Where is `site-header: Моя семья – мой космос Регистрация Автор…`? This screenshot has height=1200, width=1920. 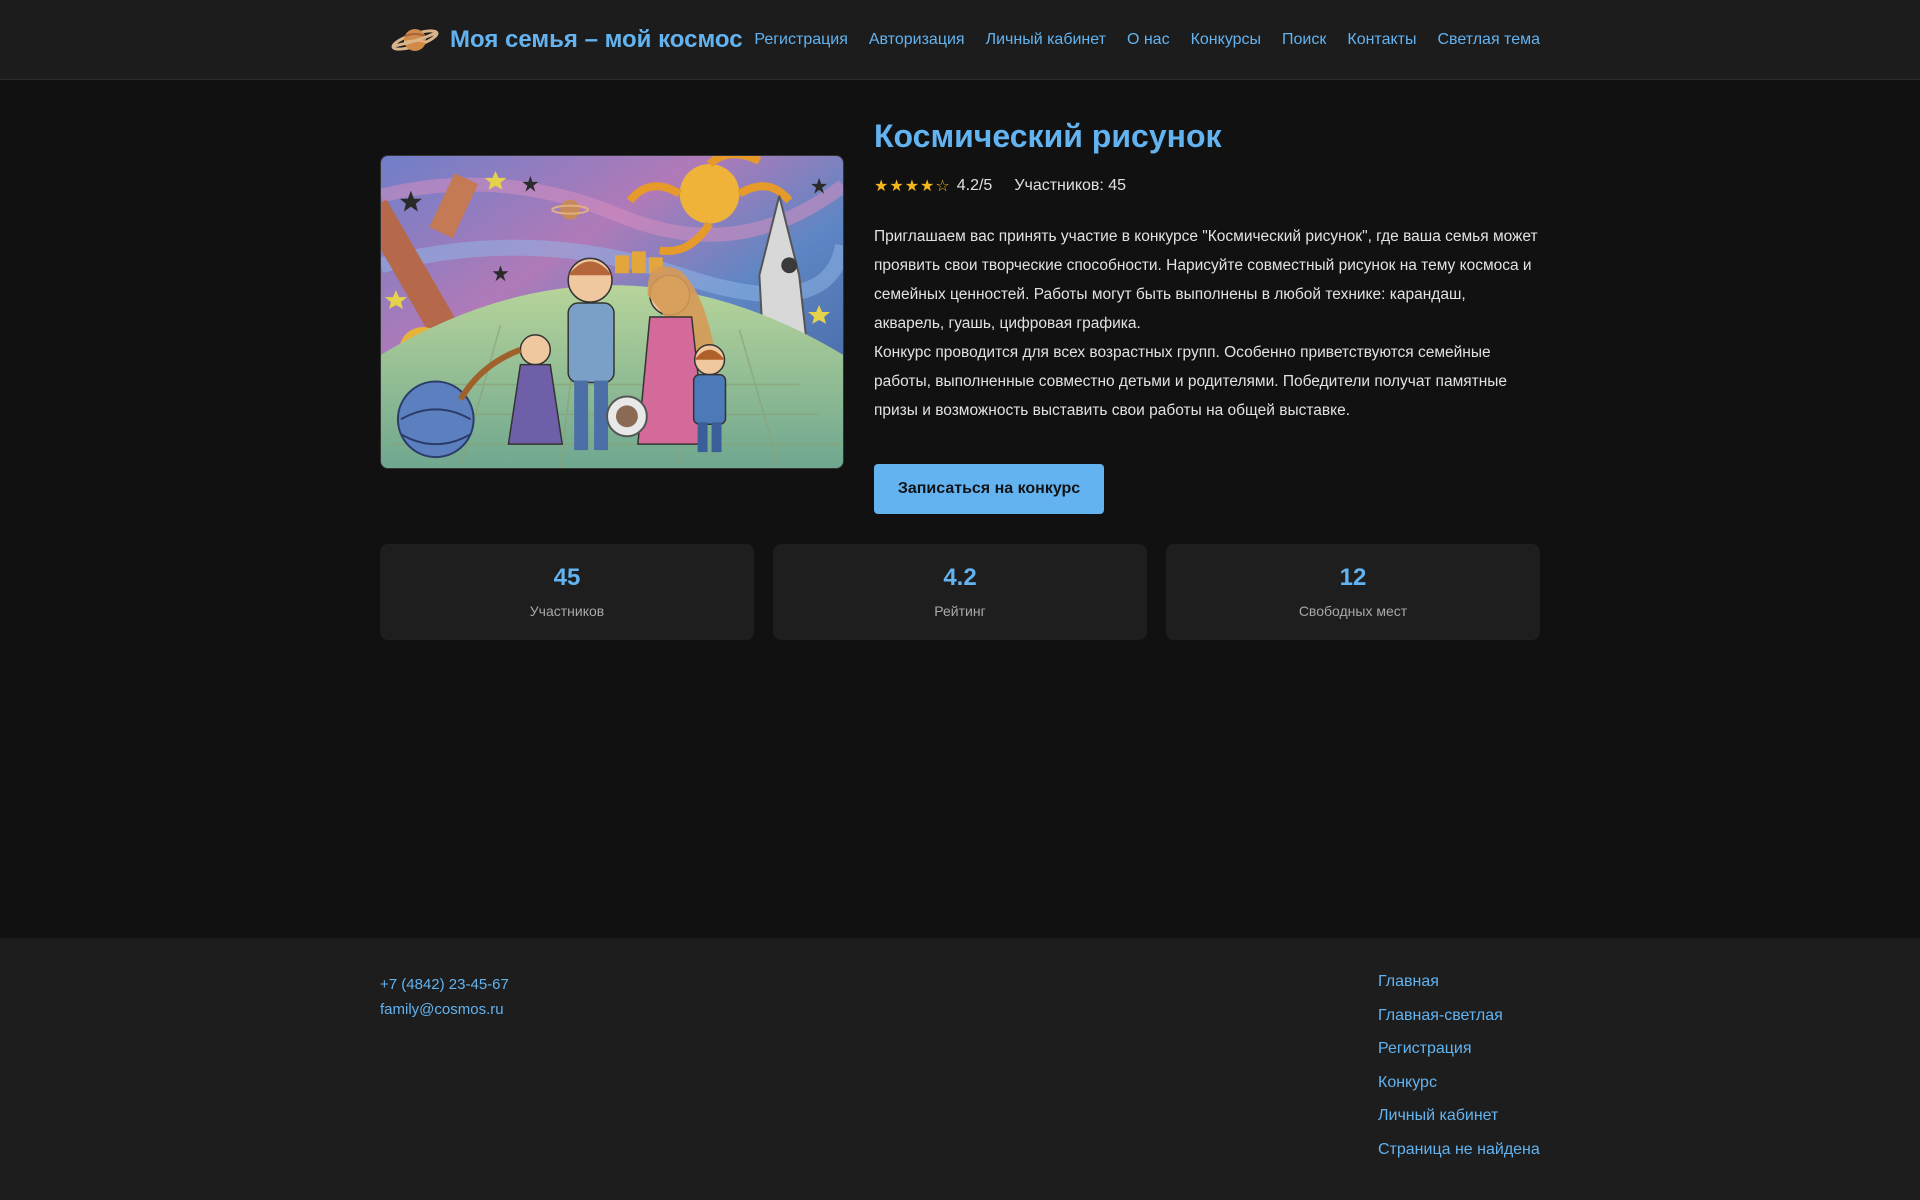
site-header: Моя семья – мой космос Регистрация Автор… is located at coordinates (960, 40).